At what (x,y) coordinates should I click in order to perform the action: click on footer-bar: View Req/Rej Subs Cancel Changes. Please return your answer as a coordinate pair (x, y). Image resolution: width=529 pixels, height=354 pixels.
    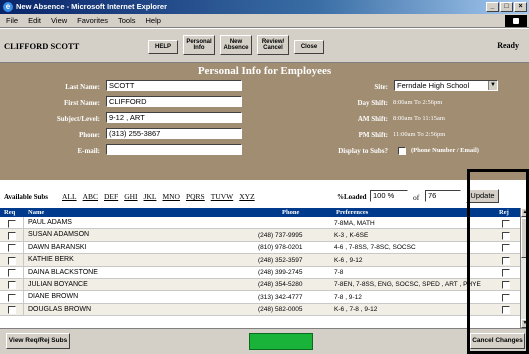
    Looking at the image, I should click on (264, 341).